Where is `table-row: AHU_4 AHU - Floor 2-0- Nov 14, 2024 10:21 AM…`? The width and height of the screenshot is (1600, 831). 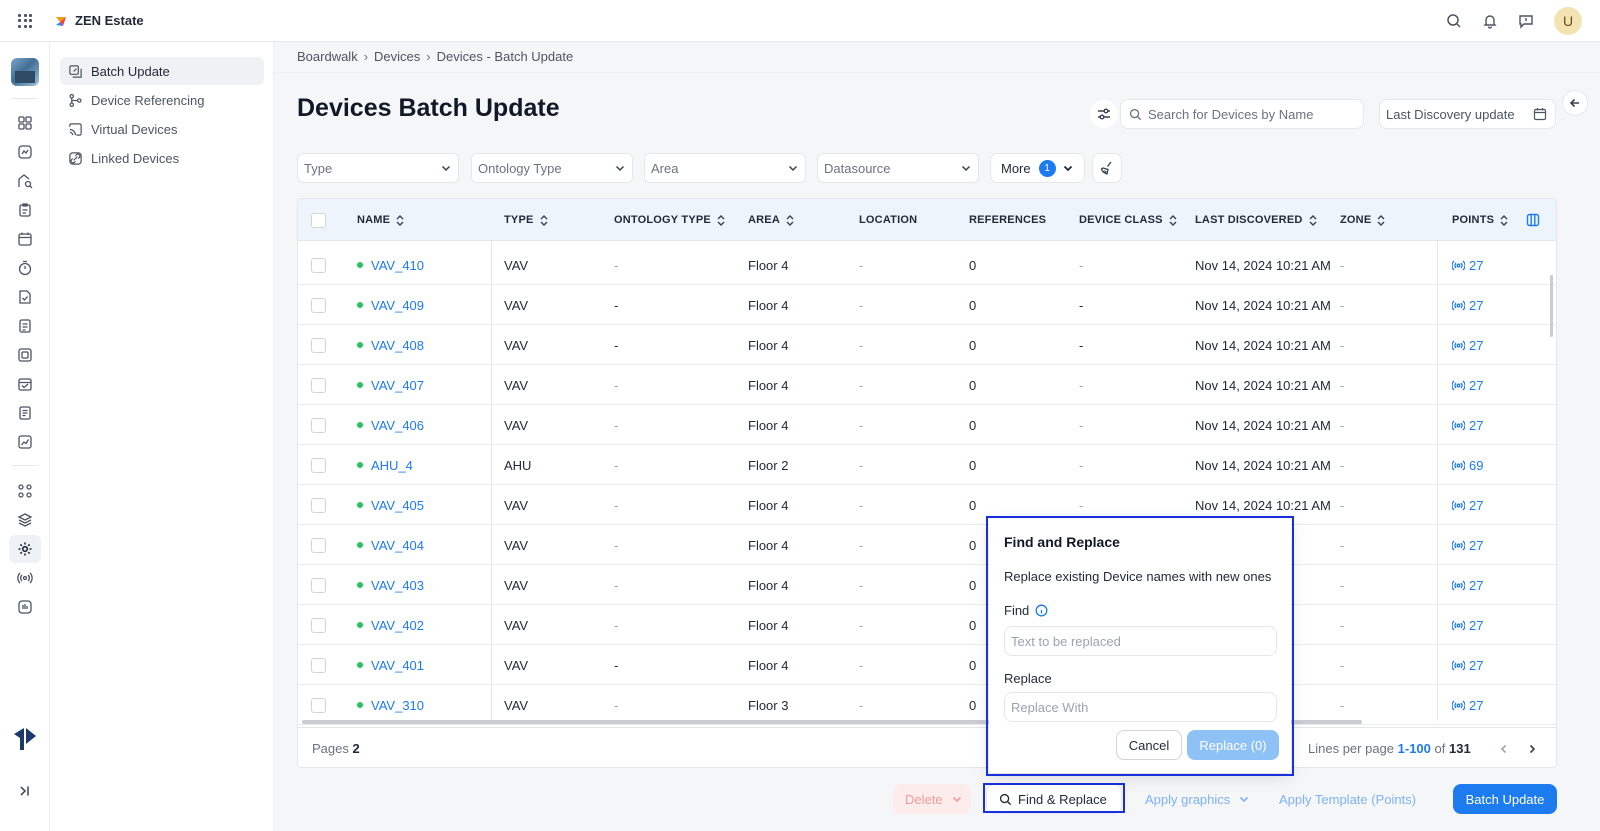
table-row: AHU_4 AHU - Floor 2-0- Nov 14, 2024 10:21 AM… is located at coordinates (927, 465).